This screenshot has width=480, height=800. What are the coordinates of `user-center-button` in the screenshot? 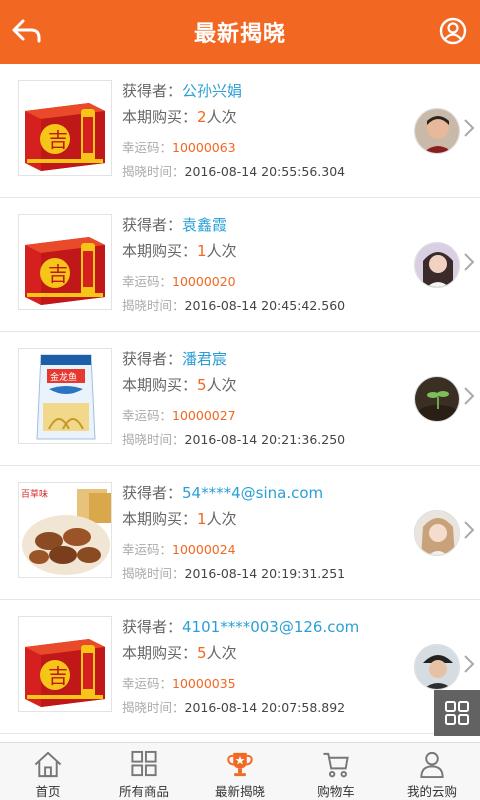 It's located at (453, 31).